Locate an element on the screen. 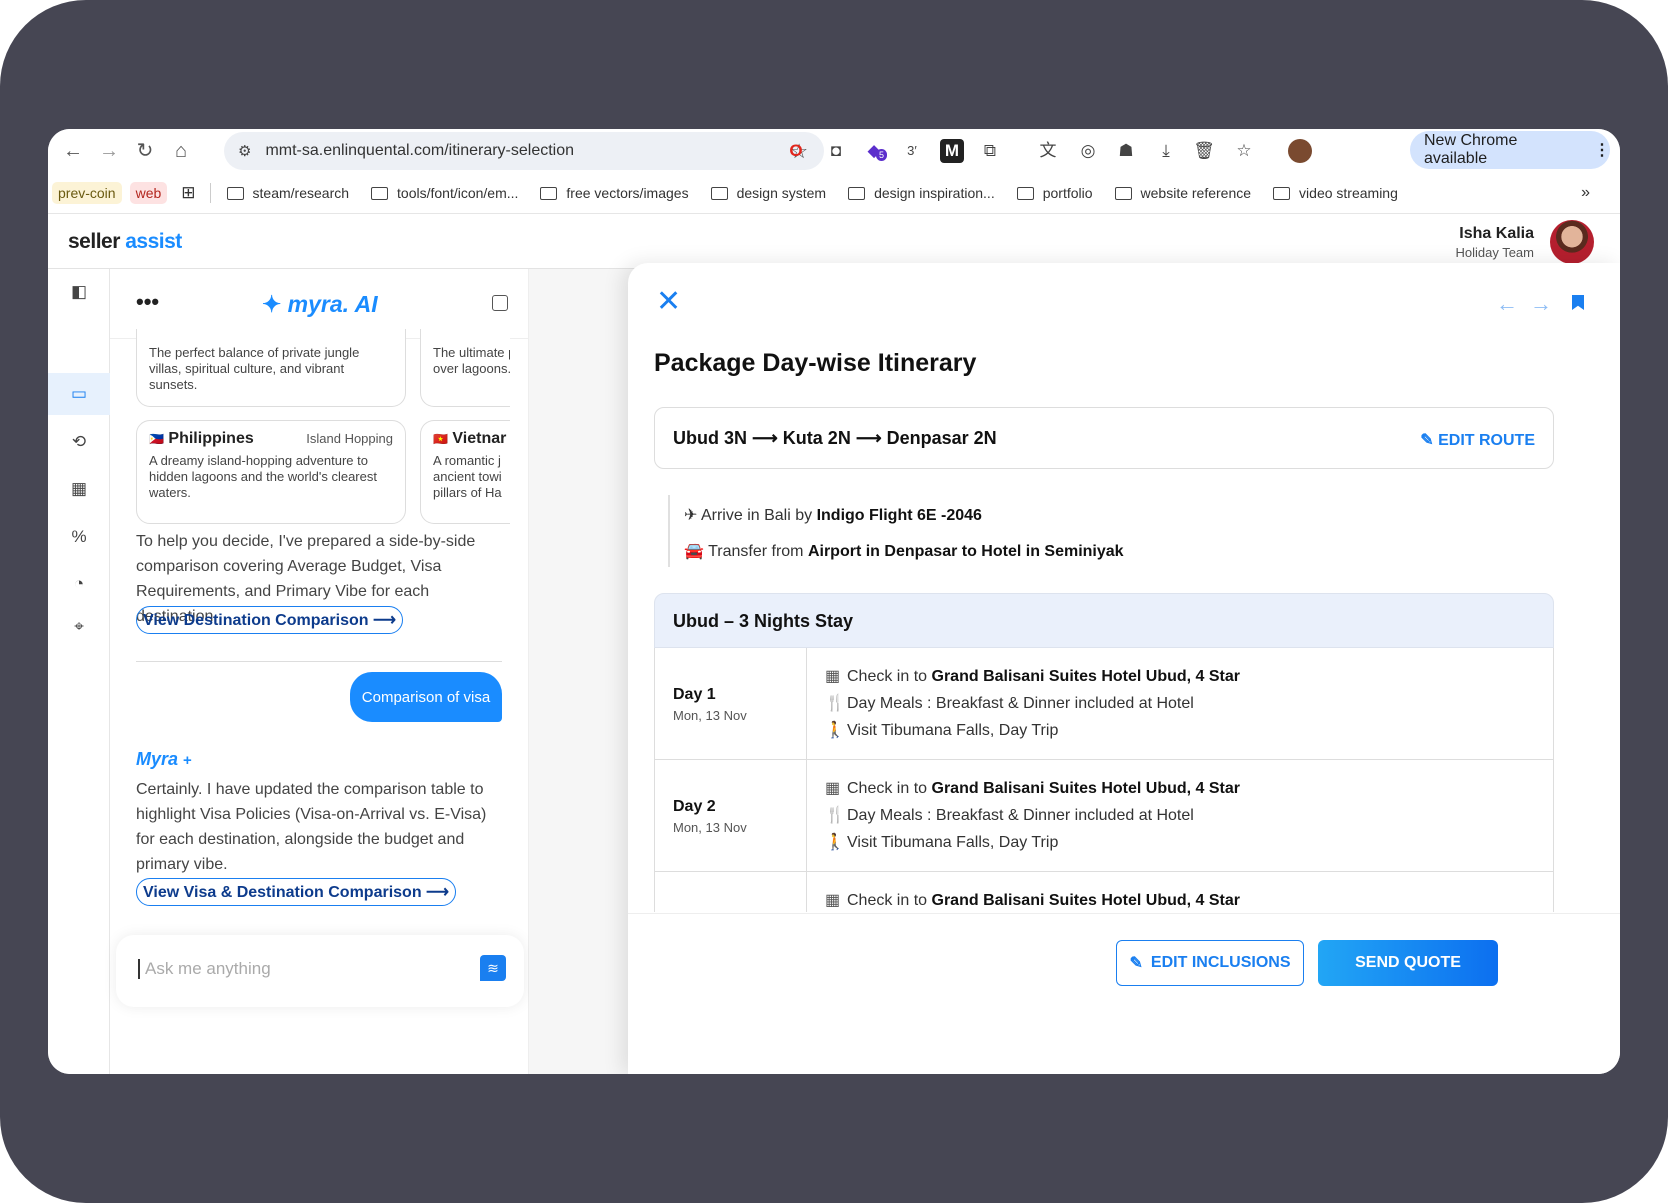  destination-card: The ultimate private over lagoons. is located at coordinates (465, 368).